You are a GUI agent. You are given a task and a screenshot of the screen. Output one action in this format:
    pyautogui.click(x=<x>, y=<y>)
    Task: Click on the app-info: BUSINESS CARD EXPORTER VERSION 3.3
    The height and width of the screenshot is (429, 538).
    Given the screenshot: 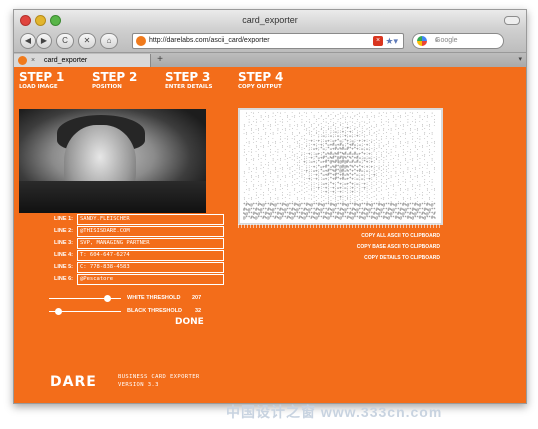 What is the action you would take?
    pyautogui.click(x=159, y=381)
    